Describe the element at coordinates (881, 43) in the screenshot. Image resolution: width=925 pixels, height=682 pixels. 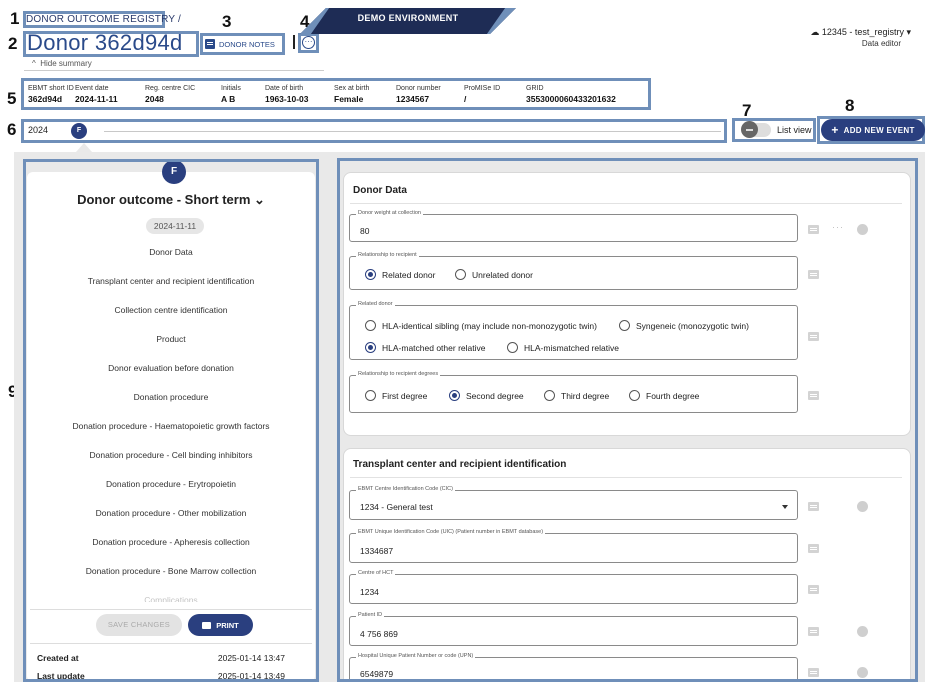
I see `user-role: Data editor` at that location.